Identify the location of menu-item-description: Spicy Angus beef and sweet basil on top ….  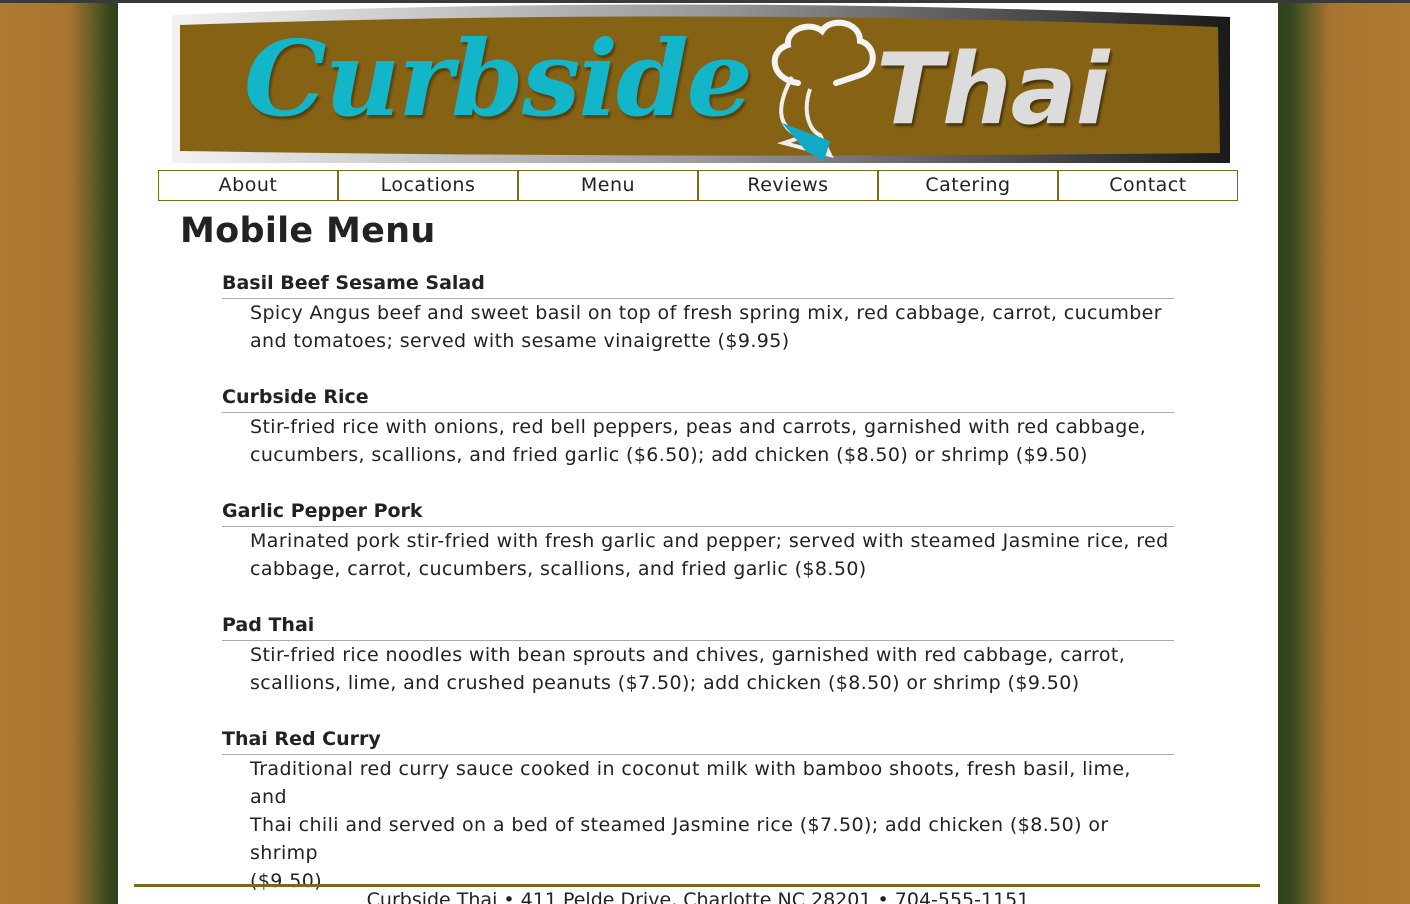
(698, 327).